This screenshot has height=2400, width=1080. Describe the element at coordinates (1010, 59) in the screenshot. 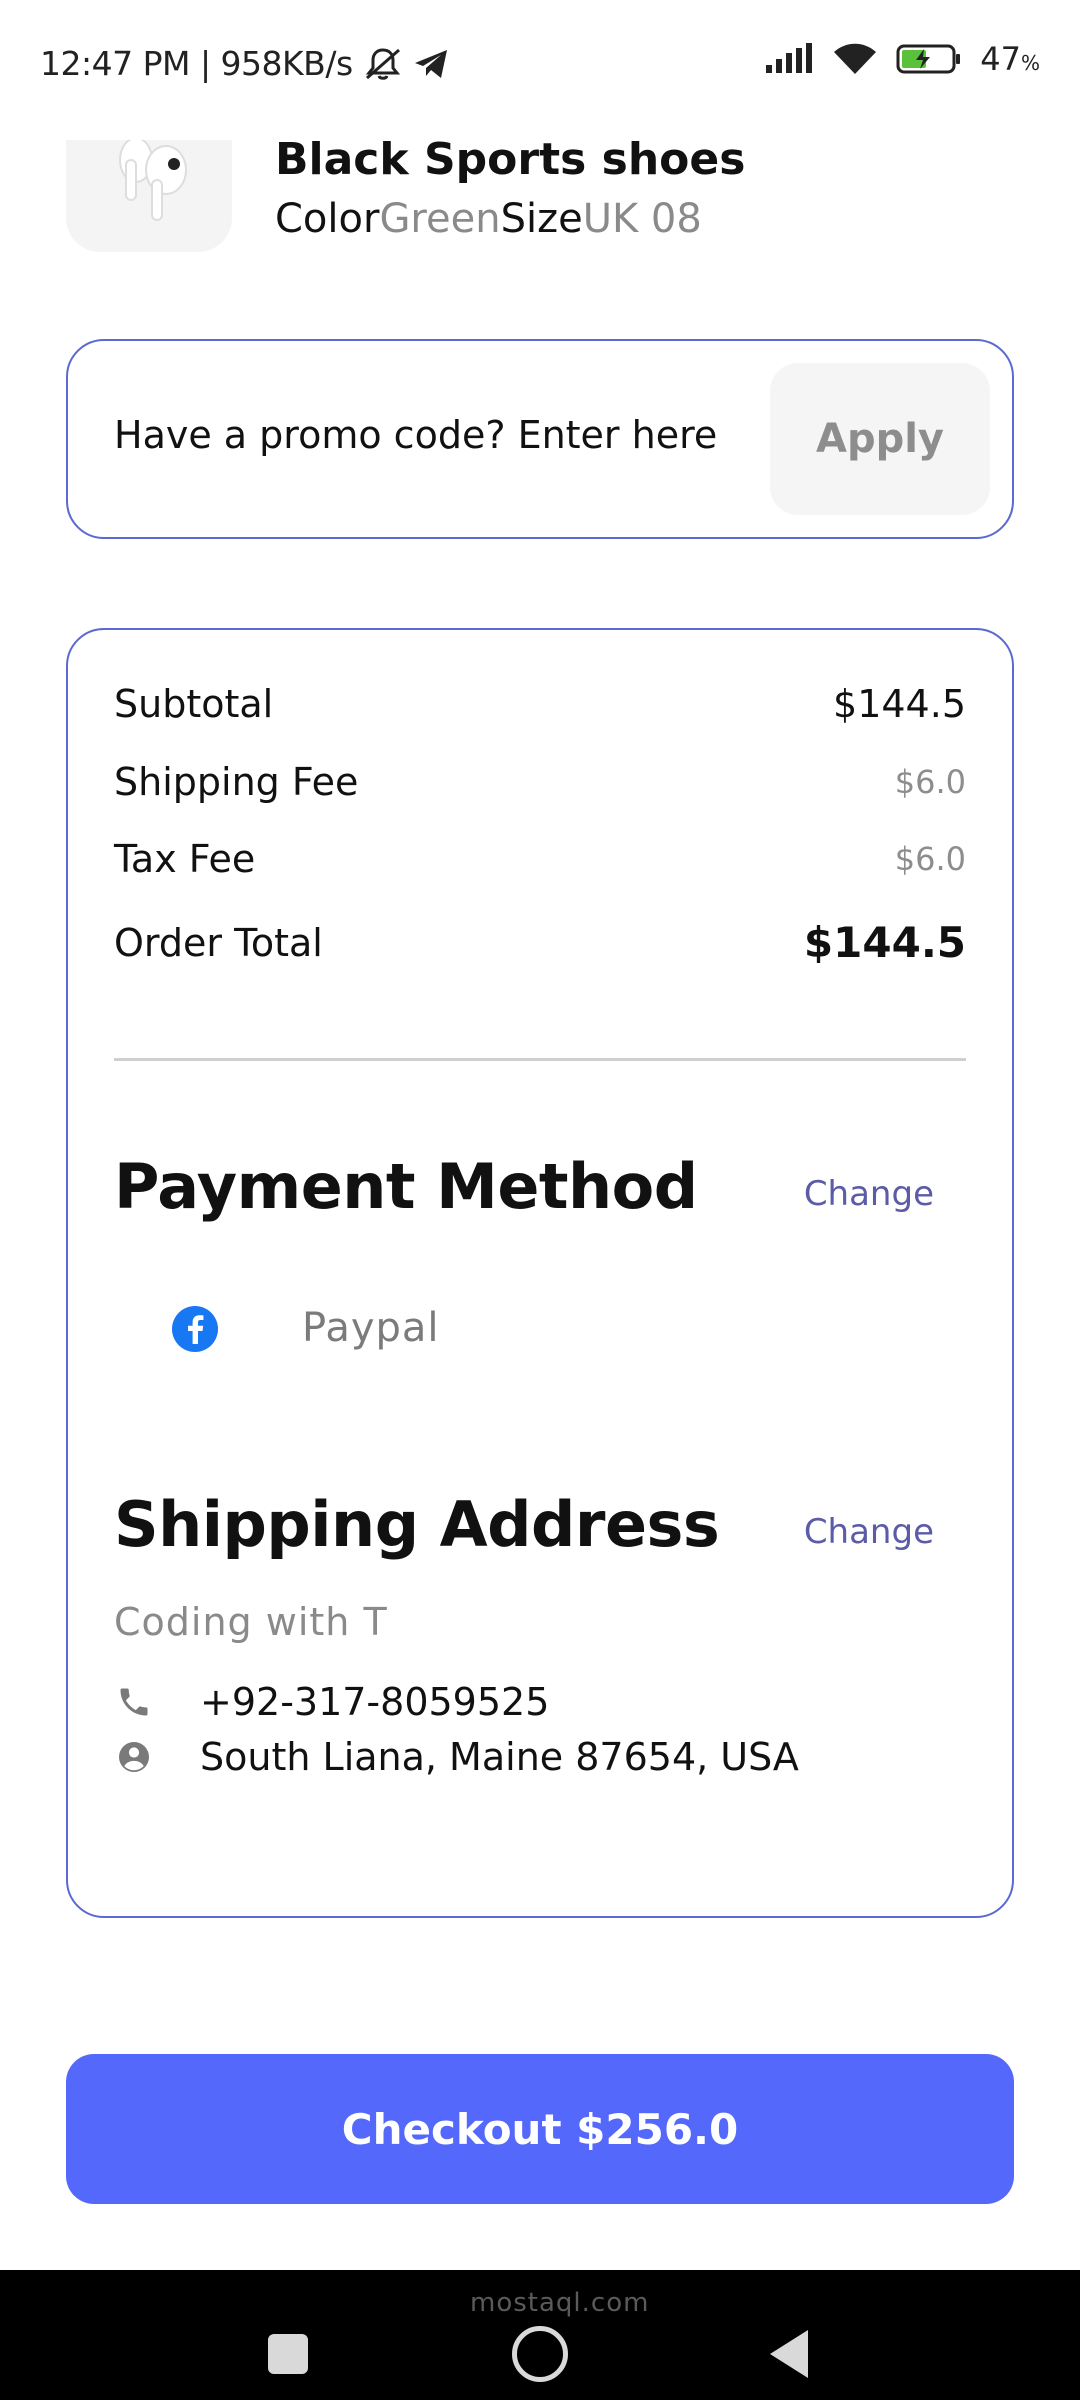

I see `battery-percent: 47%` at that location.